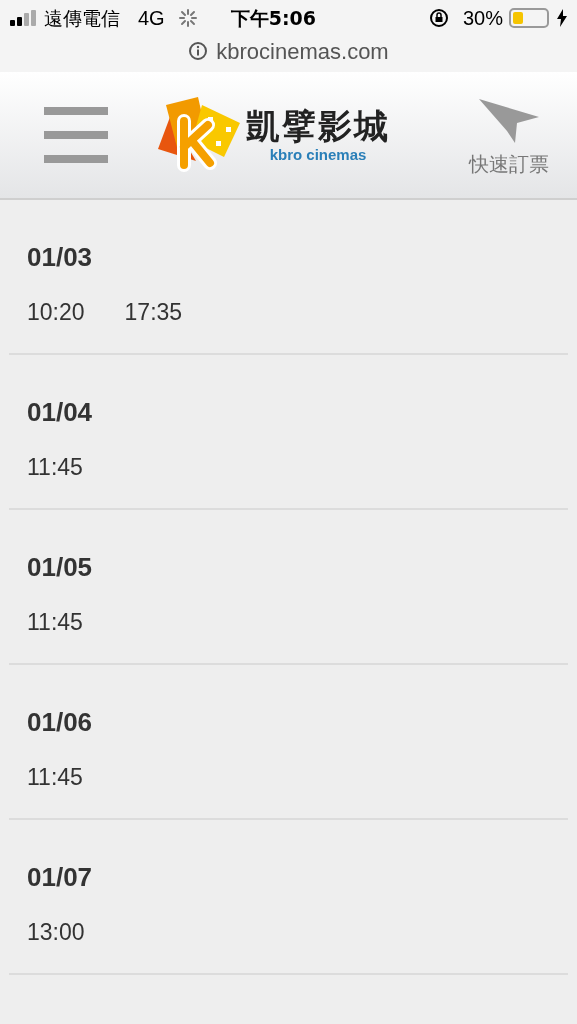 The height and width of the screenshot is (1024, 577). Describe the element at coordinates (482, 18) in the screenshot. I see `battery-percentage: 30%` at that location.